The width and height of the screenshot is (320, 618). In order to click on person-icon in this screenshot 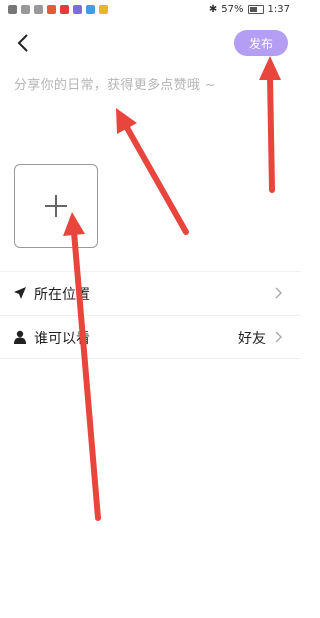, I will do `click(20, 337)`.